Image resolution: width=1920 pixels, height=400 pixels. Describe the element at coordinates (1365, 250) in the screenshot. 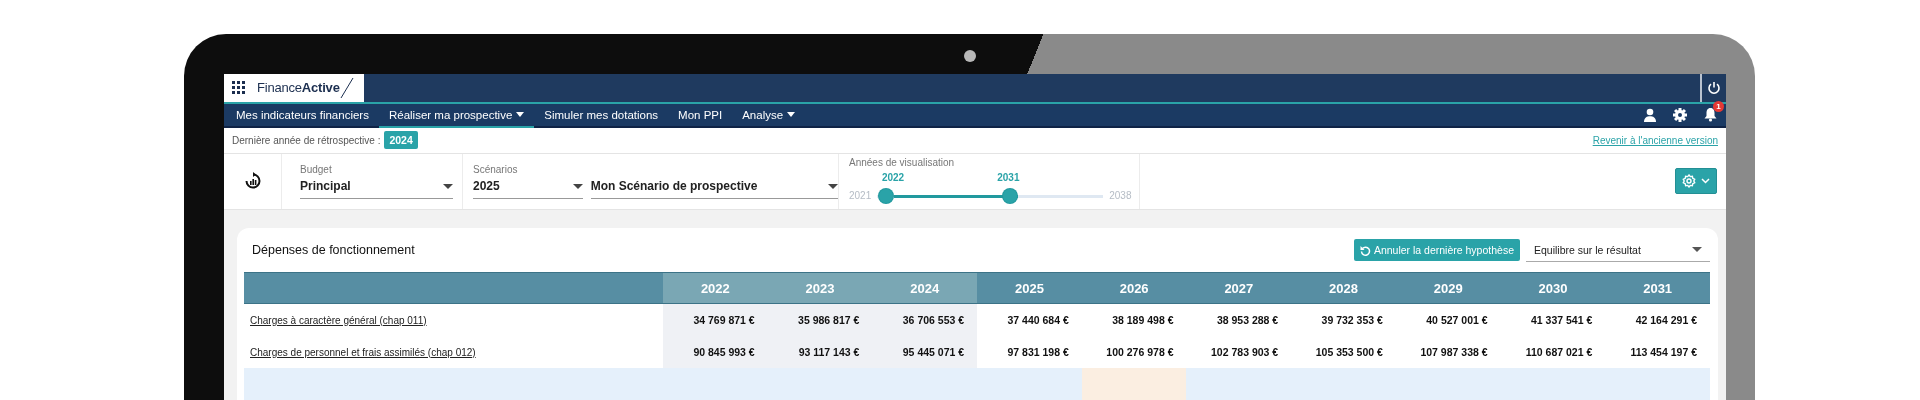

I see `undo-icon` at that location.